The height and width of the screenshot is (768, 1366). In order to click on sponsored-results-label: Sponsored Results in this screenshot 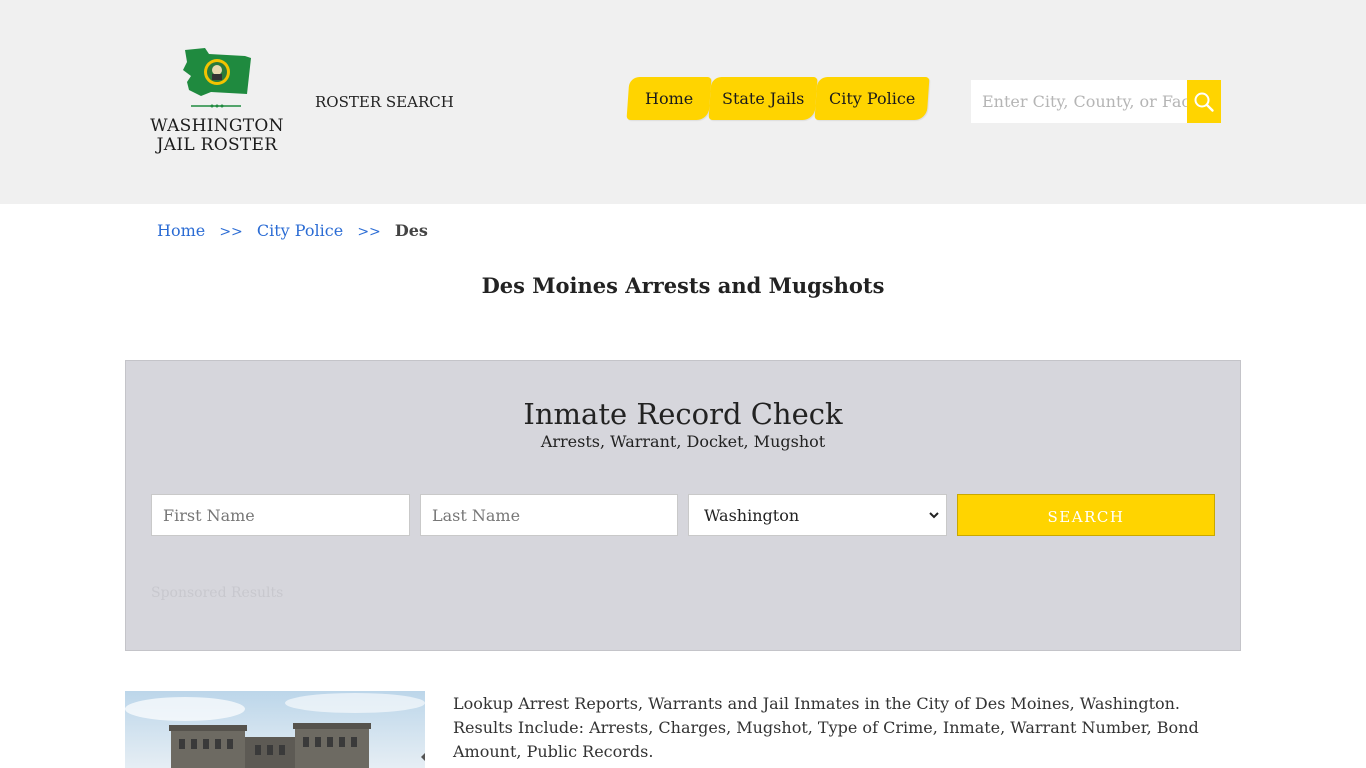, I will do `click(217, 593)`.